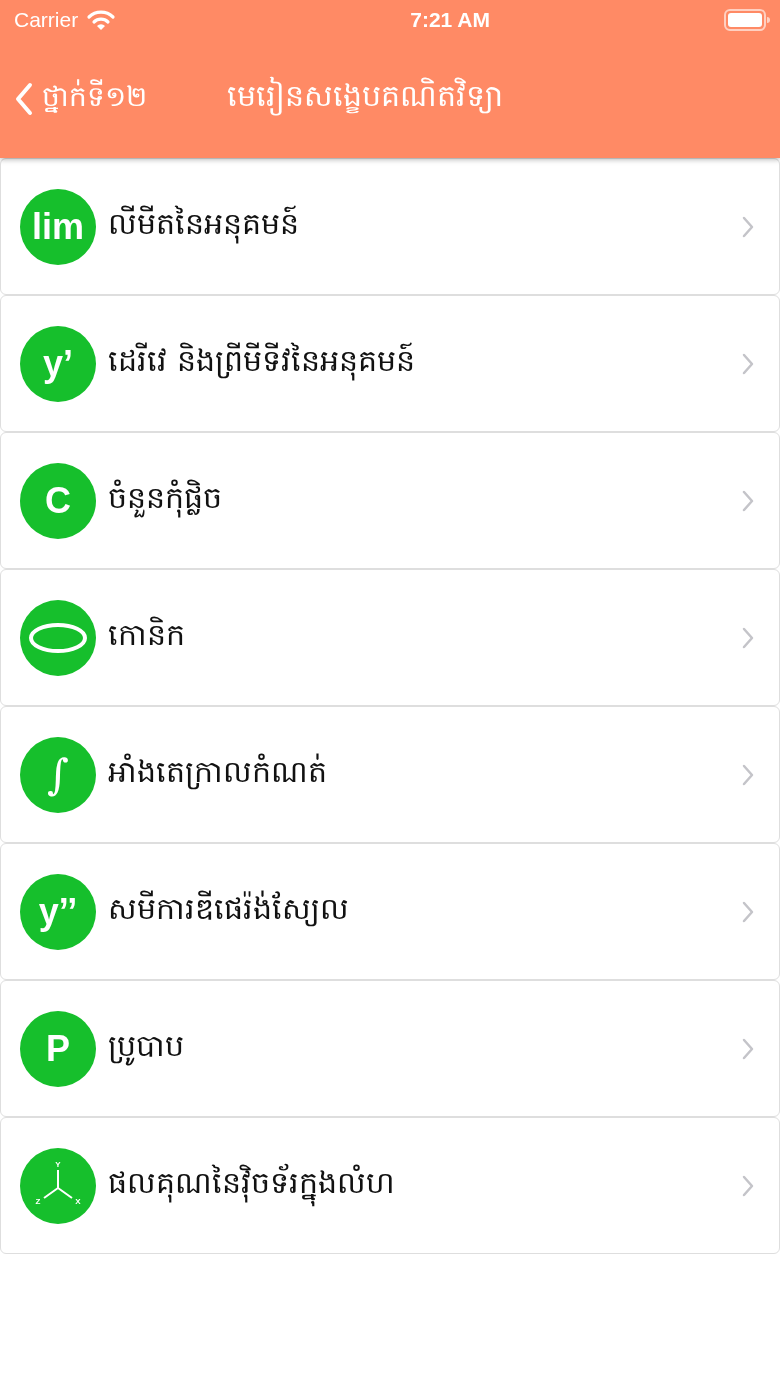 The width and height of the screenshot is (780, 1387). What do you see at coordinates (147, 634) in the screenshot?
I see `lesson-title: កោនិក` at bounding box center [147, 634].